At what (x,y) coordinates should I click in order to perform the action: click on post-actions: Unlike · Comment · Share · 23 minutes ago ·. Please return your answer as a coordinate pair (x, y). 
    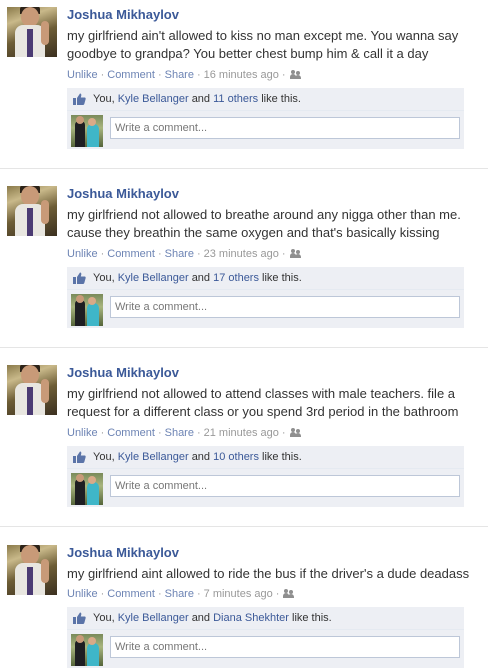
    Looking at the image, I should click on (184, 254).